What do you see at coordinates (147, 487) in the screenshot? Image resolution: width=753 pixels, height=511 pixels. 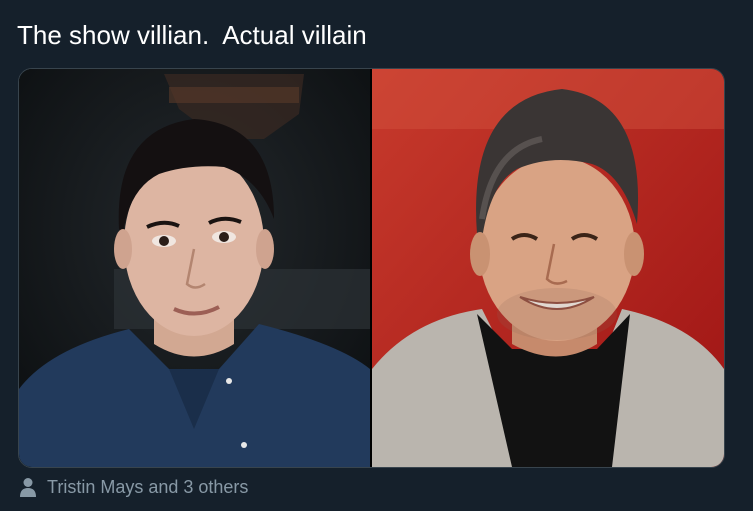 I see `tagged-users-text: Tristin Mays and 3 others` at bounding box center [147, 487].